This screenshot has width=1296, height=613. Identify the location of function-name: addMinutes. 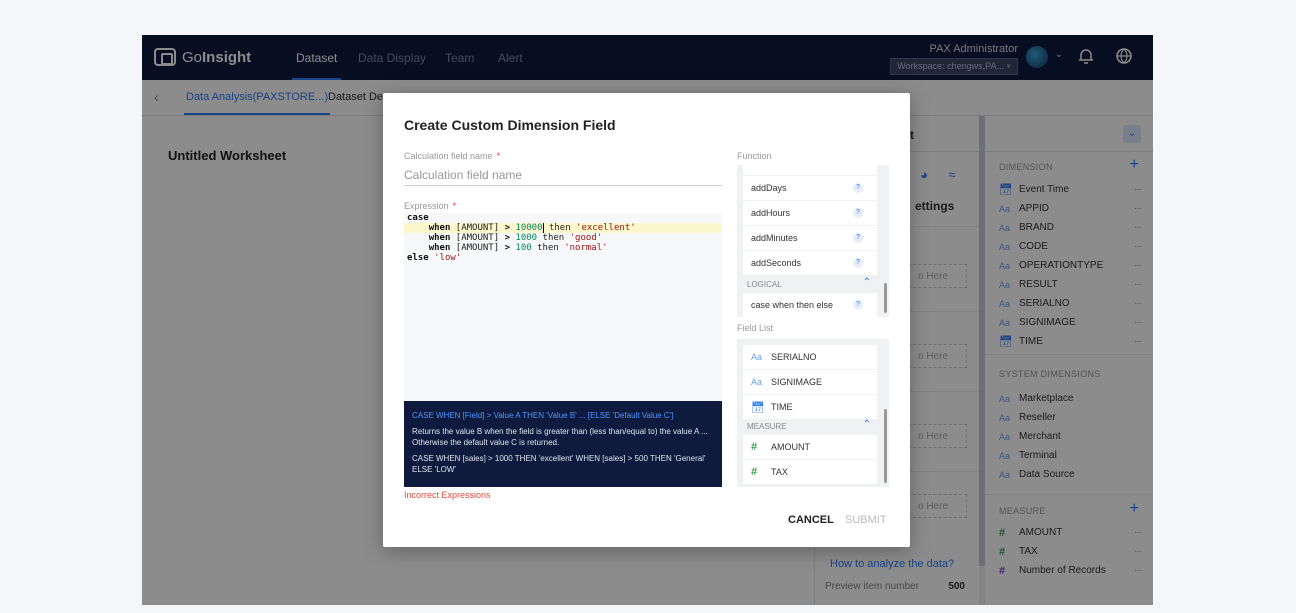
(774, 238).